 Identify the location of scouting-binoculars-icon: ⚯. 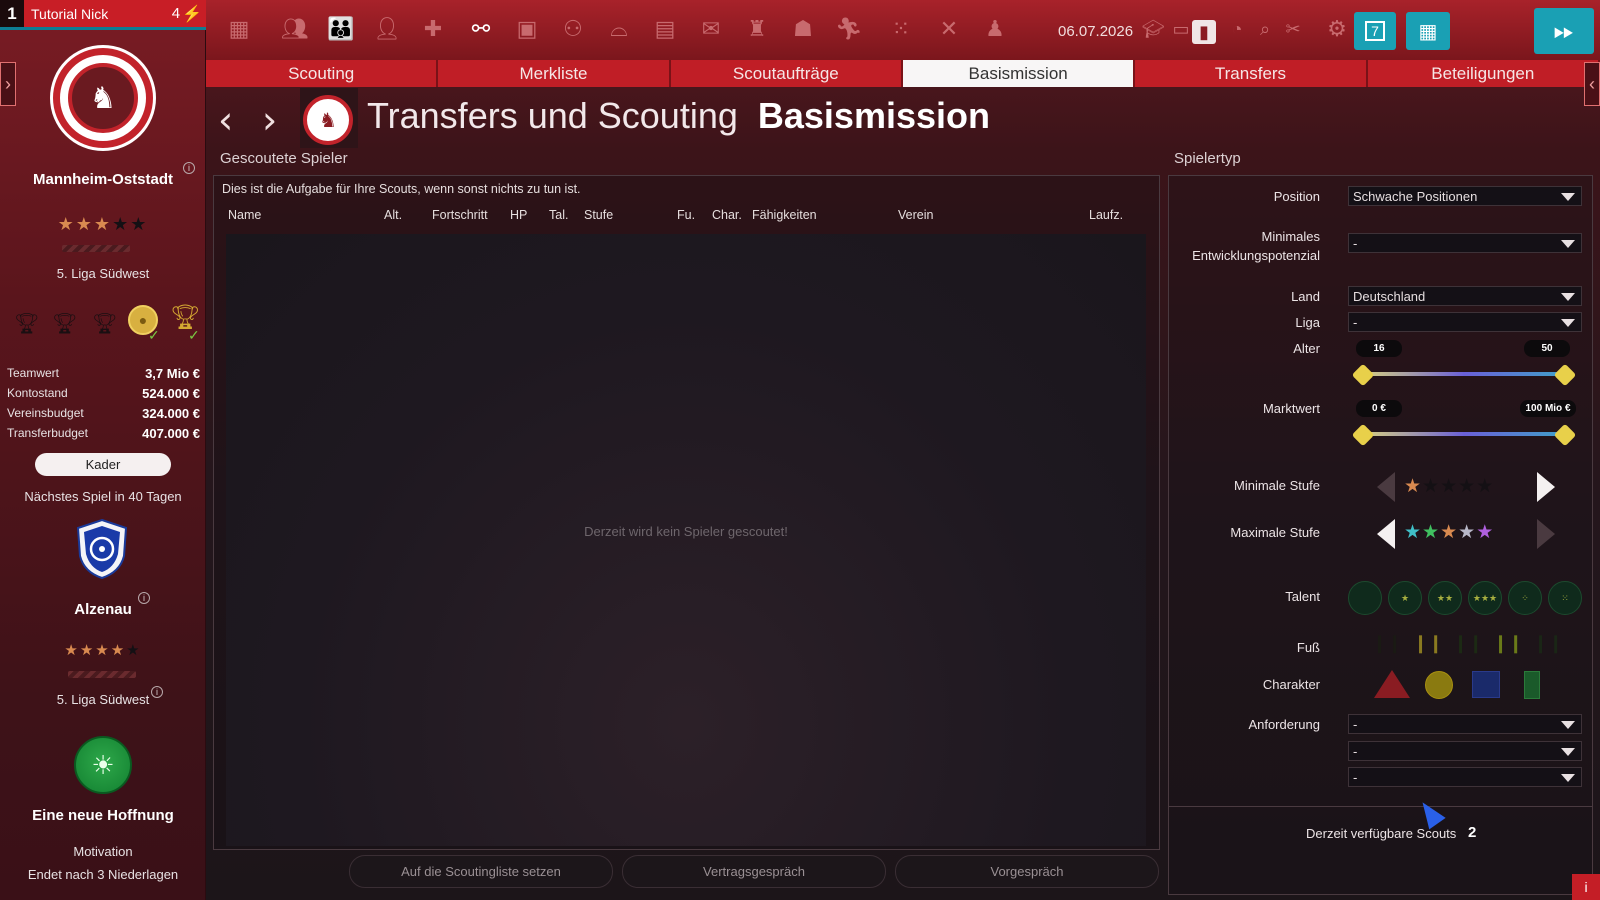
(481, 29).